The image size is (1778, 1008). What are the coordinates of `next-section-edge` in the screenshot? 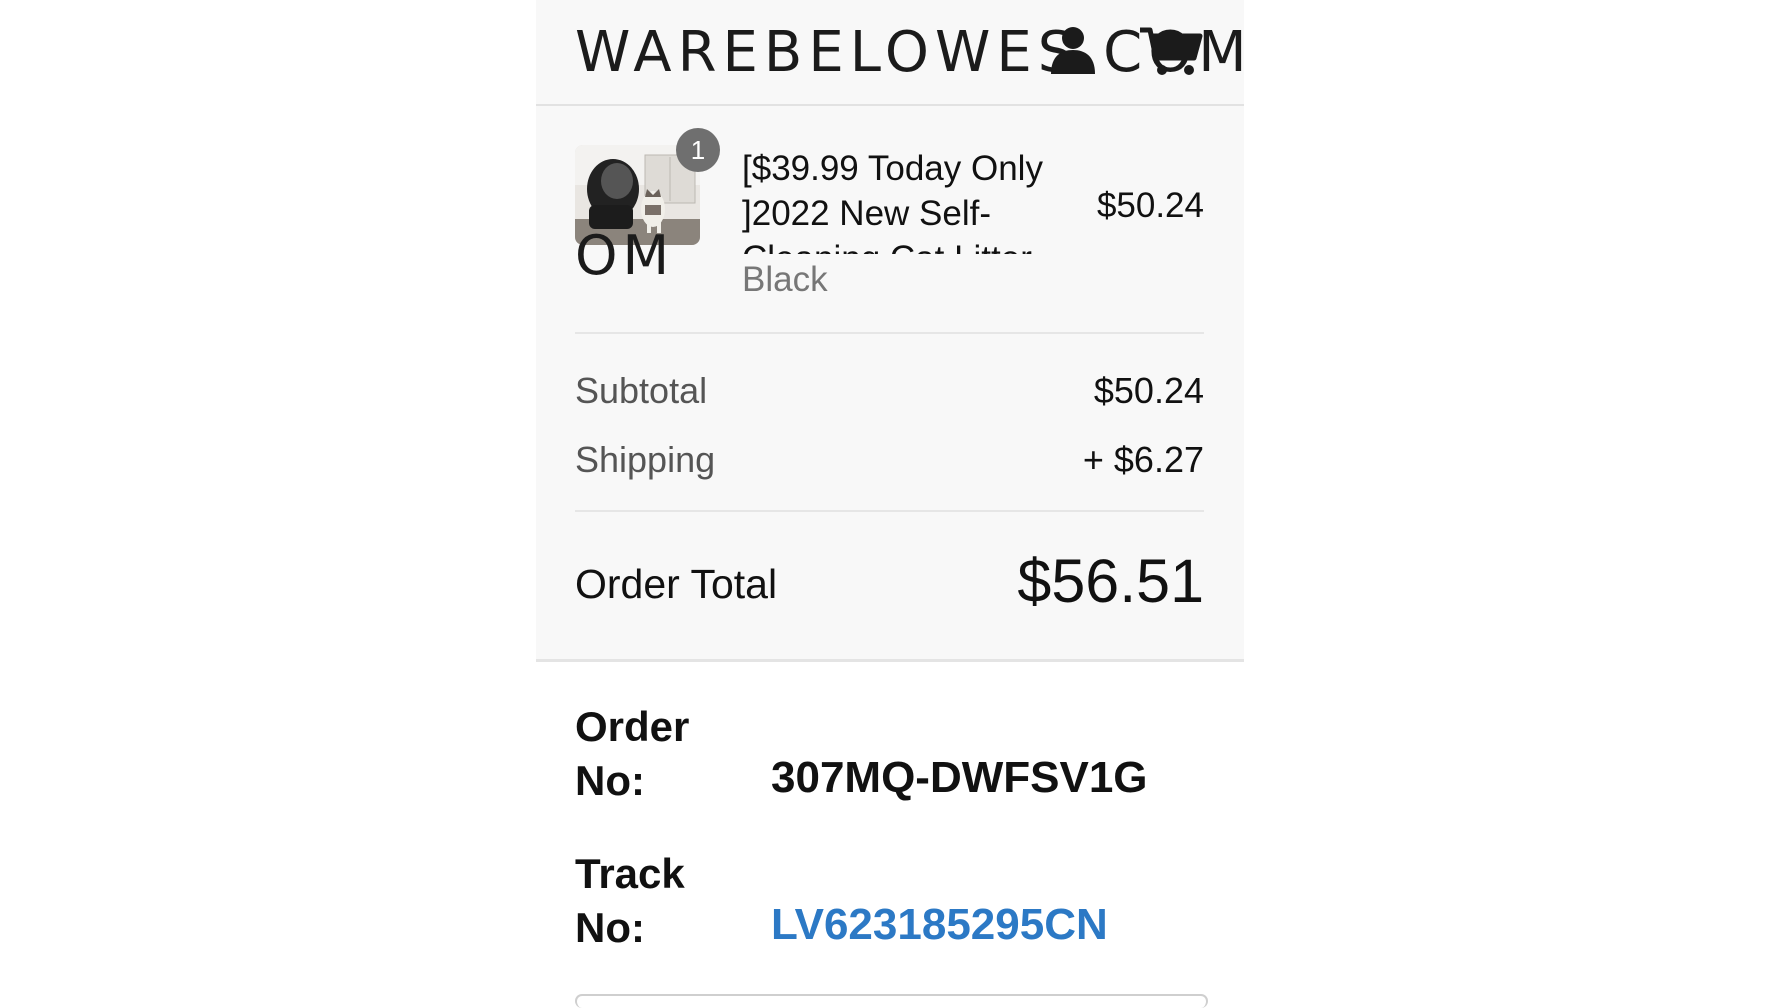 It's located at (891, 1001).